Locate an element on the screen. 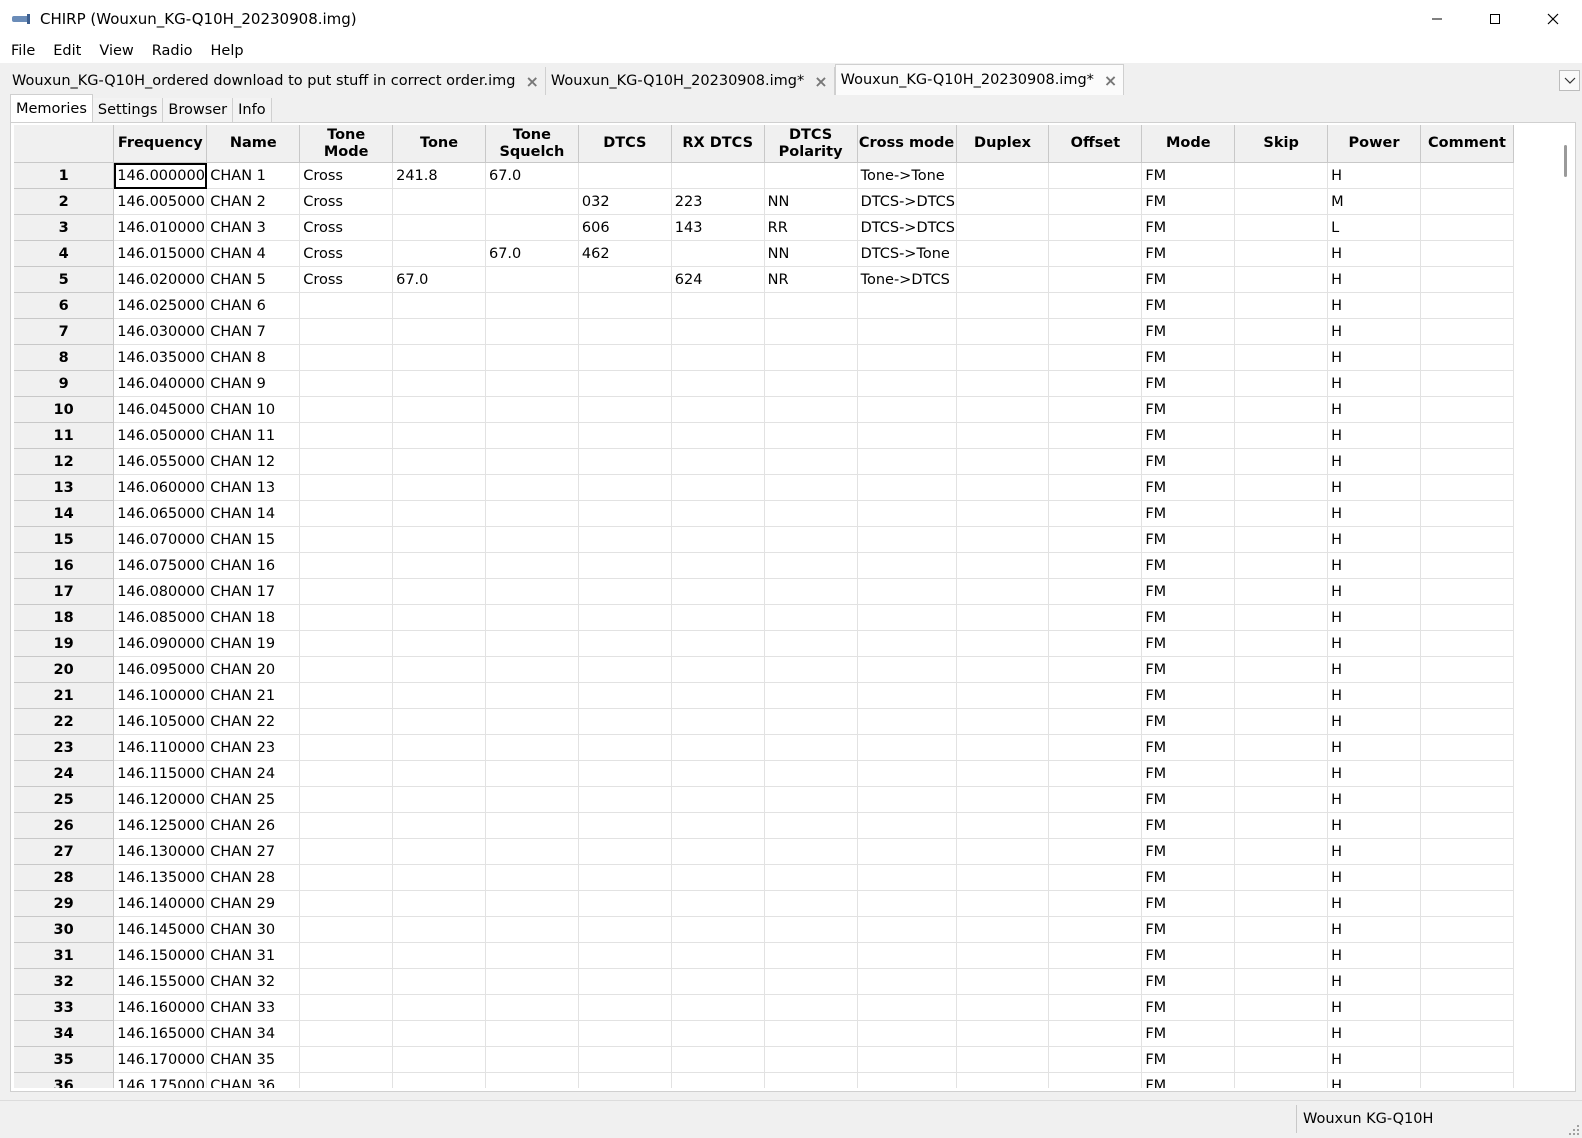 This screenshot has width=1582, height=1138. row-number-header: 4 is located at coordinates (64, 253).